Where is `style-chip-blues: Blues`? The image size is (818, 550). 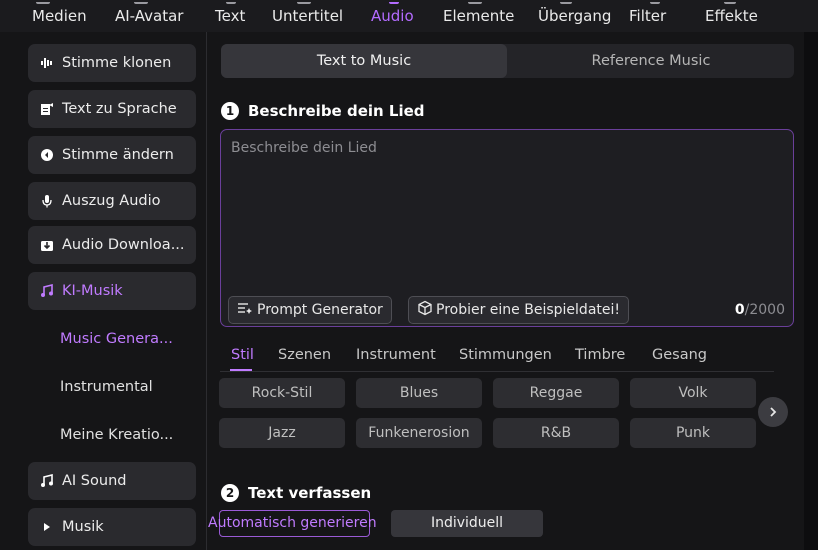 style-chip-blues: Blues is located at coordinates (419, 393).